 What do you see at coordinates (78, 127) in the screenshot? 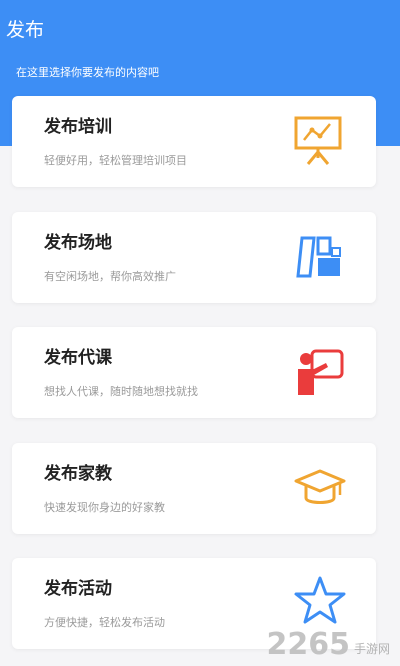
I see `card-title: 发布培训` at bounding box center [78, 127].